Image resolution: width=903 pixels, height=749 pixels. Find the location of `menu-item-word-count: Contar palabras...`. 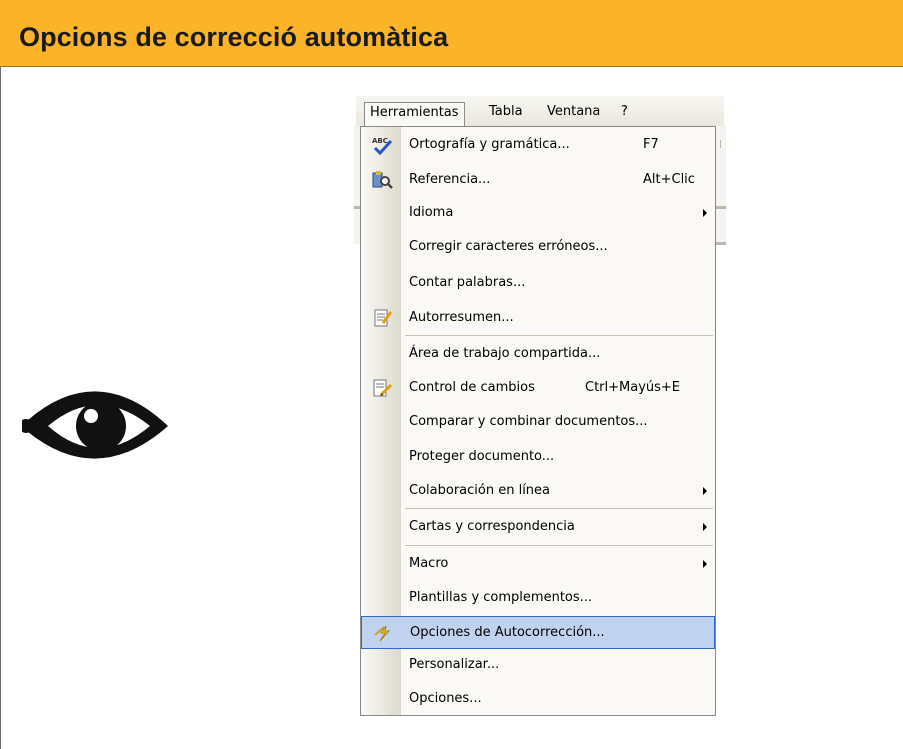

menu-item-word-count: Contar palabras... is located at coordinates (538, 283).